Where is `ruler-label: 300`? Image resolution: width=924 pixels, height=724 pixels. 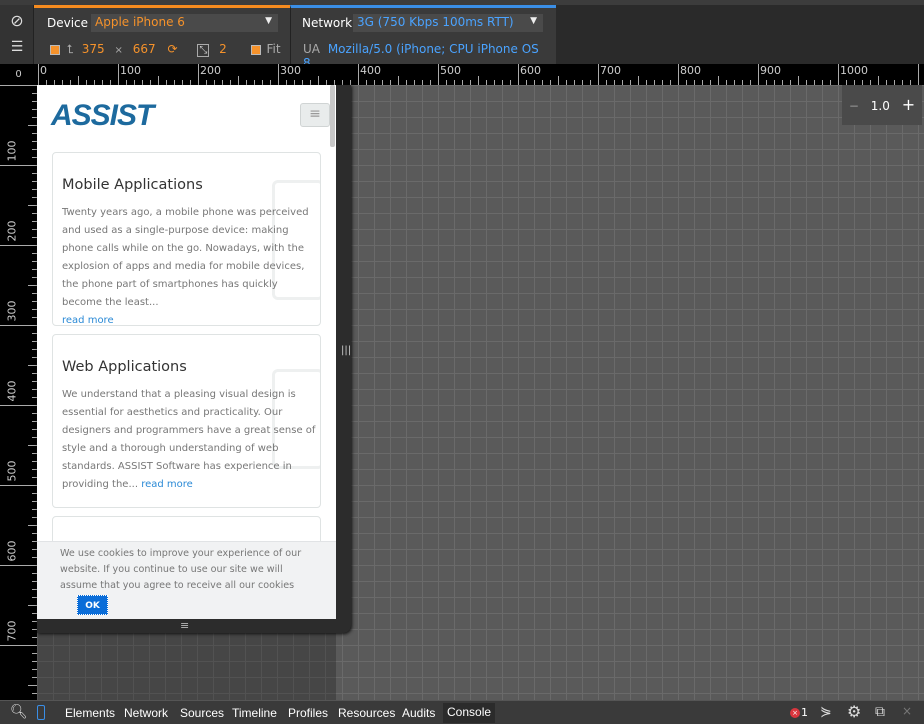 ruler-label: 300 is located at coordinates (290, 70).